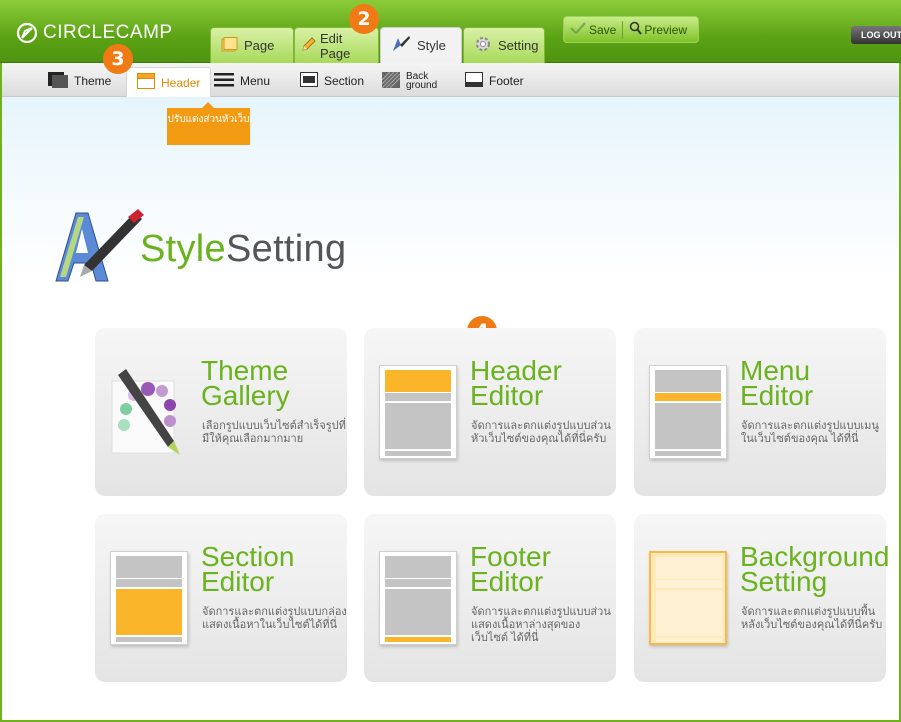 Image resolution: width=901 pixels, height=722 pixels. Describe the element at coordinates (309, 45) in the screenshot. I see `pencil-icon` at that location.